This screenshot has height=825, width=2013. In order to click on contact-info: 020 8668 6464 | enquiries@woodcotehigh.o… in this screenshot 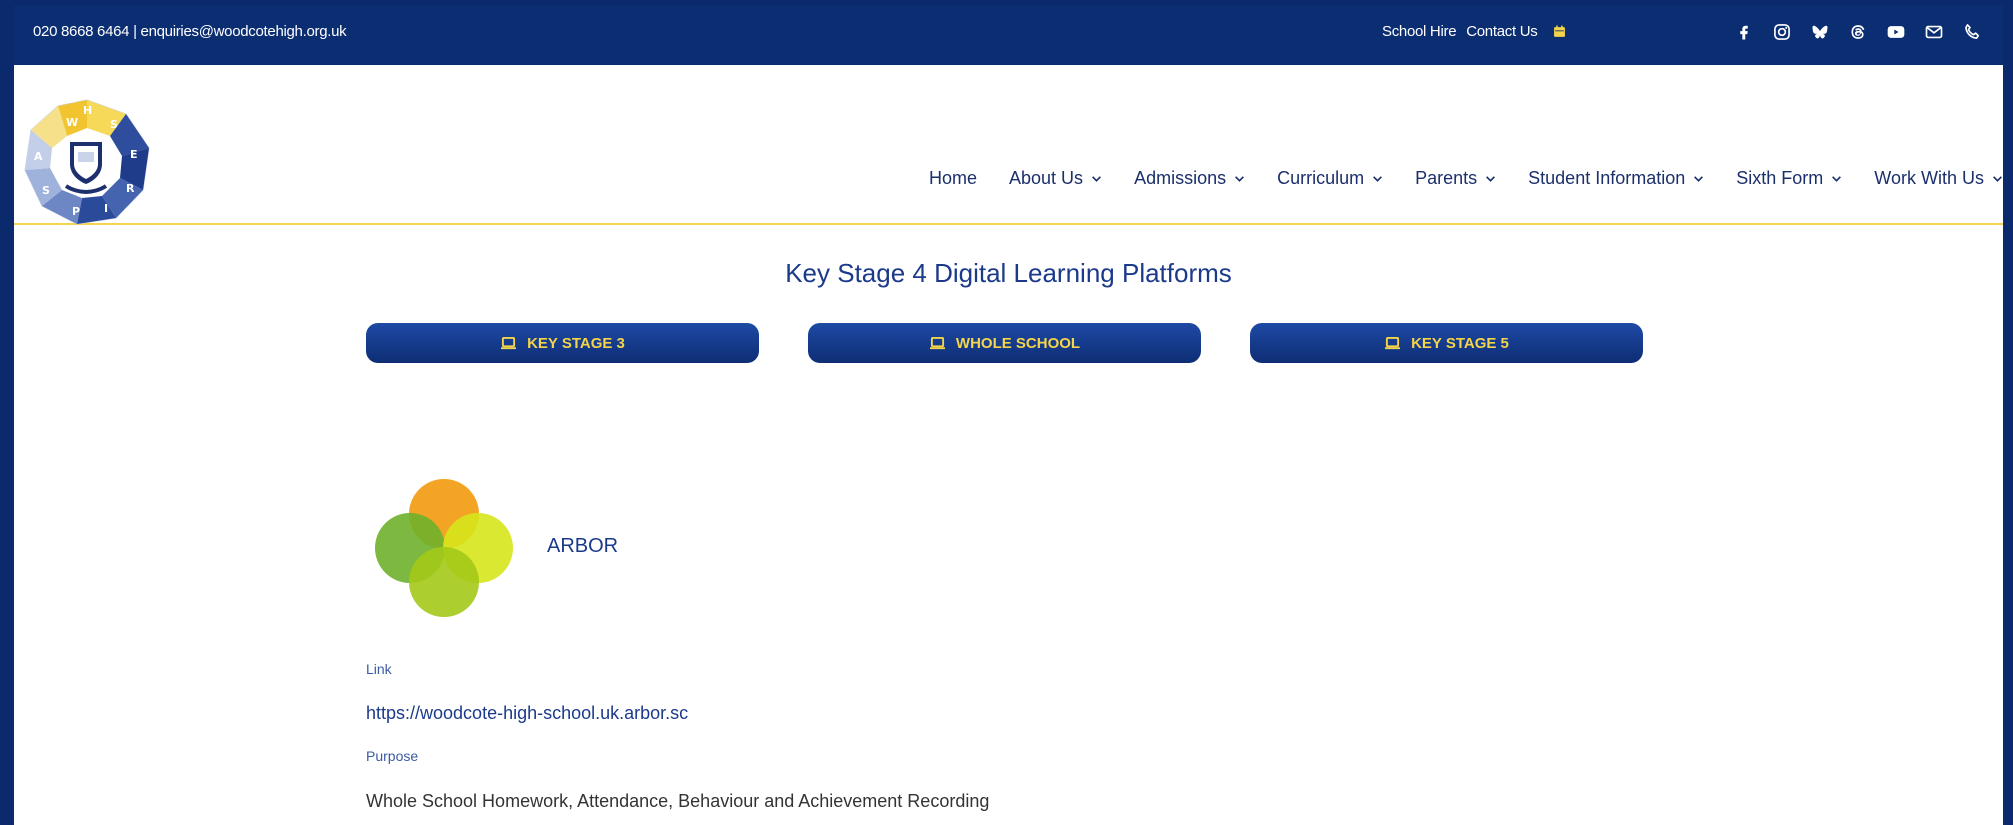, I will do `click(190, 31)`.